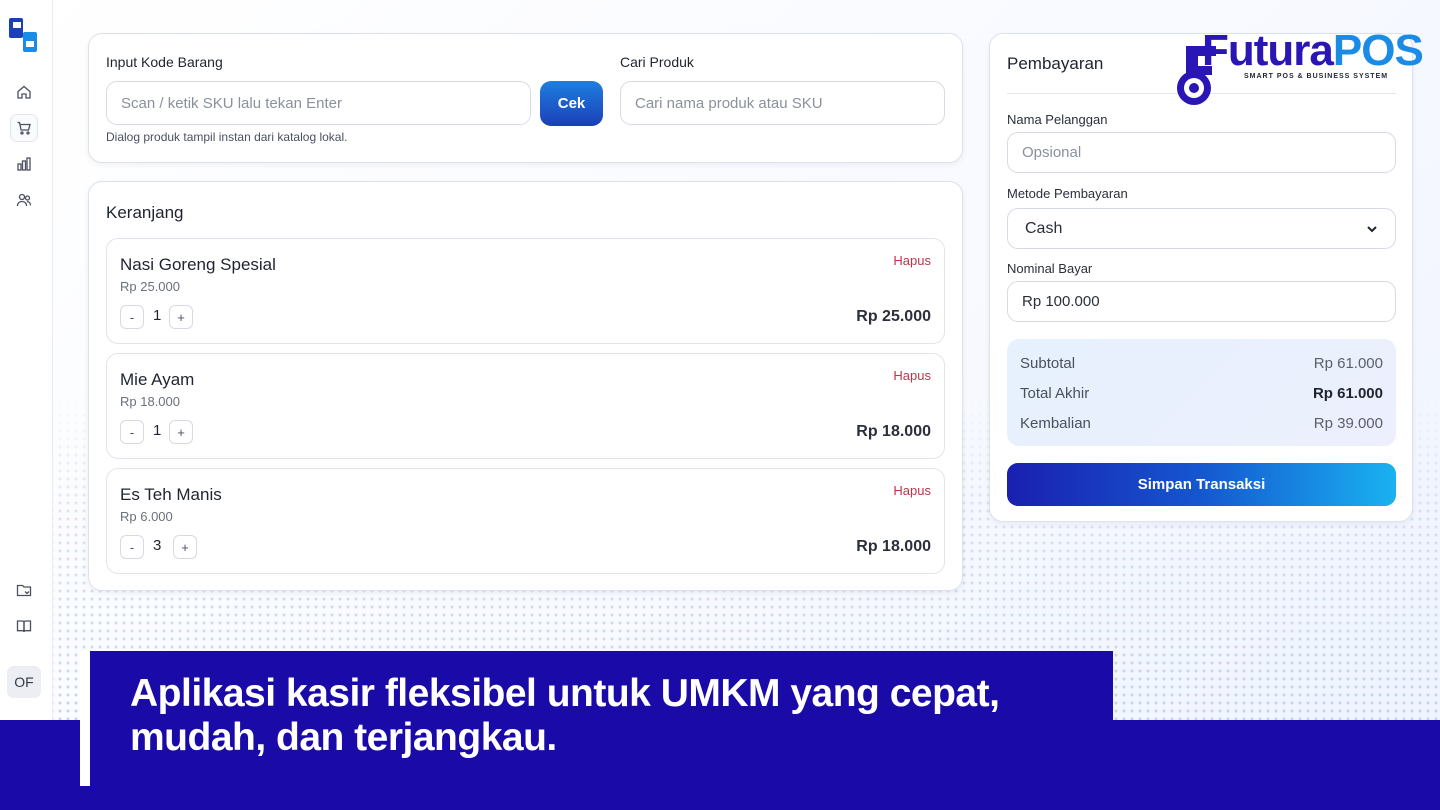 This screenshot has height=810, width=1440. I want to click on item-name: Es Teh Manis, so click(171, 494).